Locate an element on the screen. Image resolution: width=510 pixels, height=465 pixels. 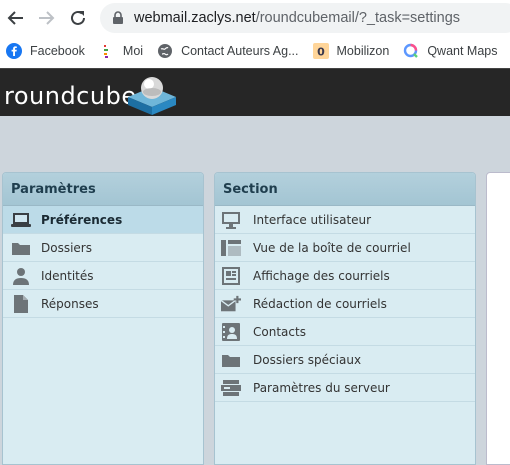
settings-list: Préférences Dossiers Identités Réponses is located at coordinates (103, 262).